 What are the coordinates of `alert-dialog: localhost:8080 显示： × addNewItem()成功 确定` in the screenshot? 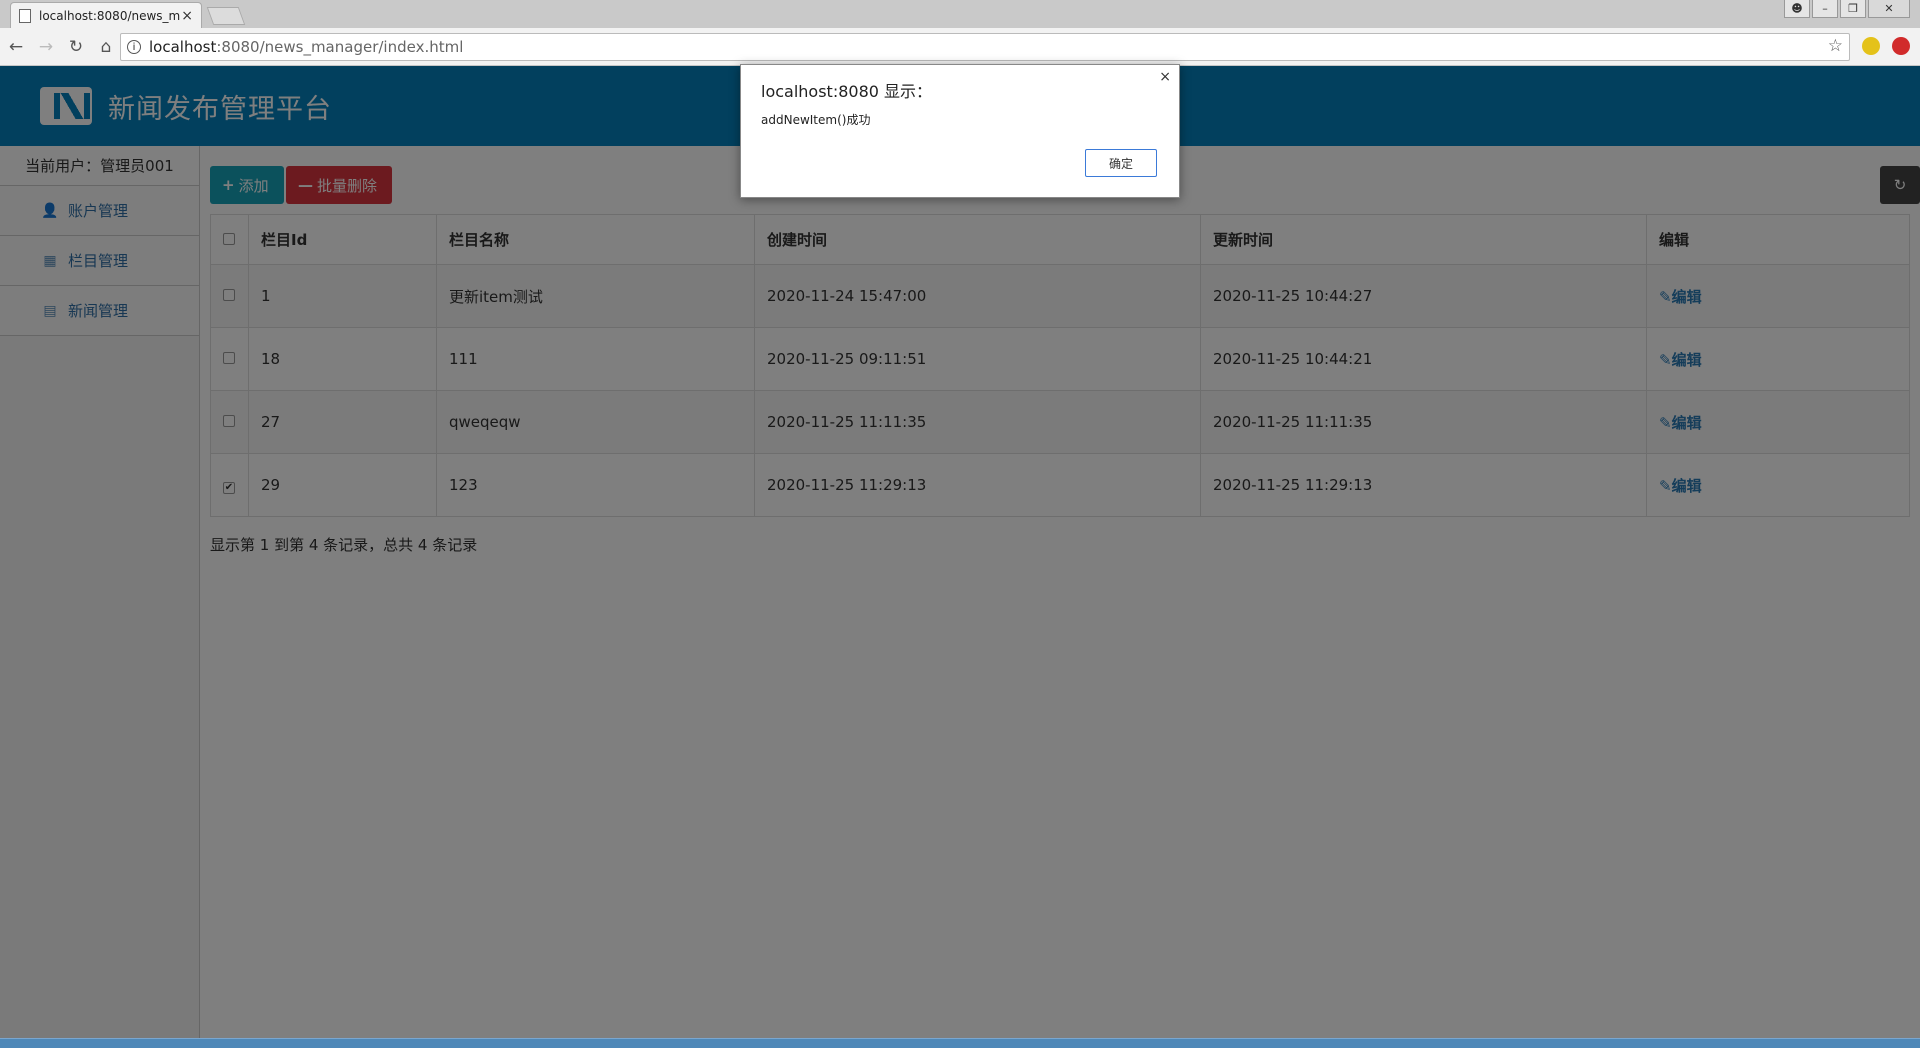 It's located at (960, 131).